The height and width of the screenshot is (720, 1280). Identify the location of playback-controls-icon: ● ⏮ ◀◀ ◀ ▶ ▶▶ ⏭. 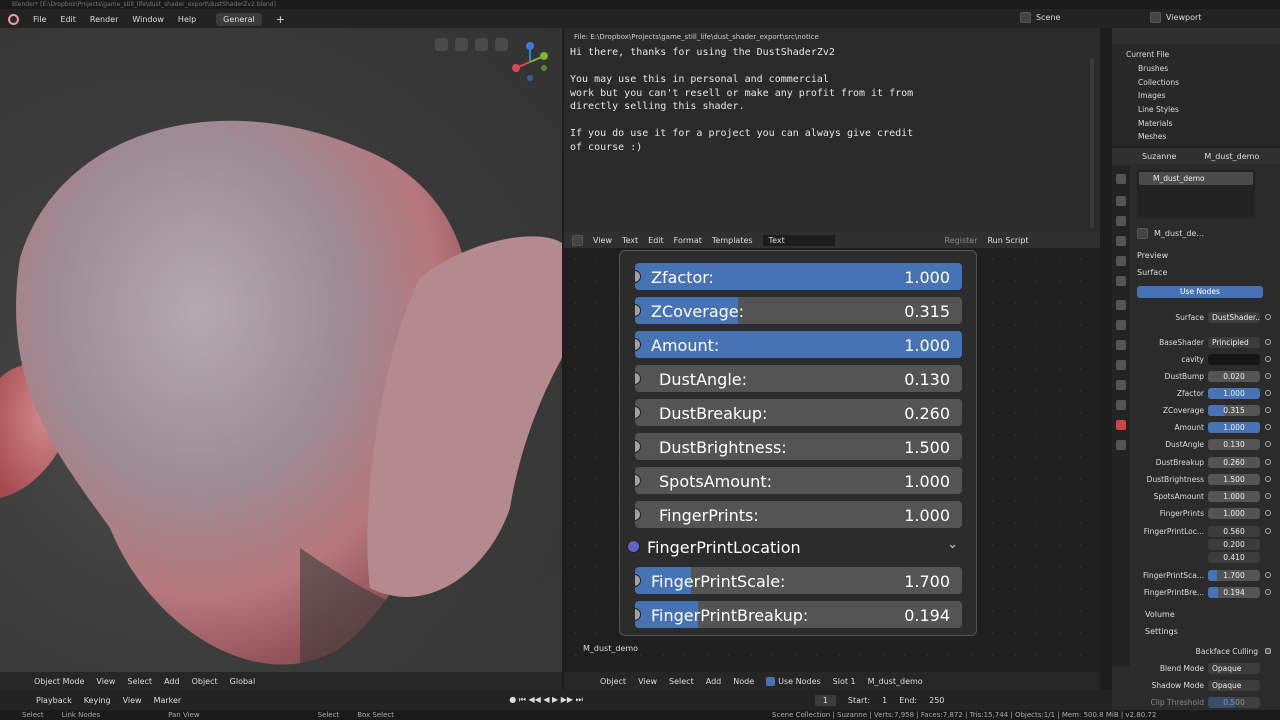
(546, 700).